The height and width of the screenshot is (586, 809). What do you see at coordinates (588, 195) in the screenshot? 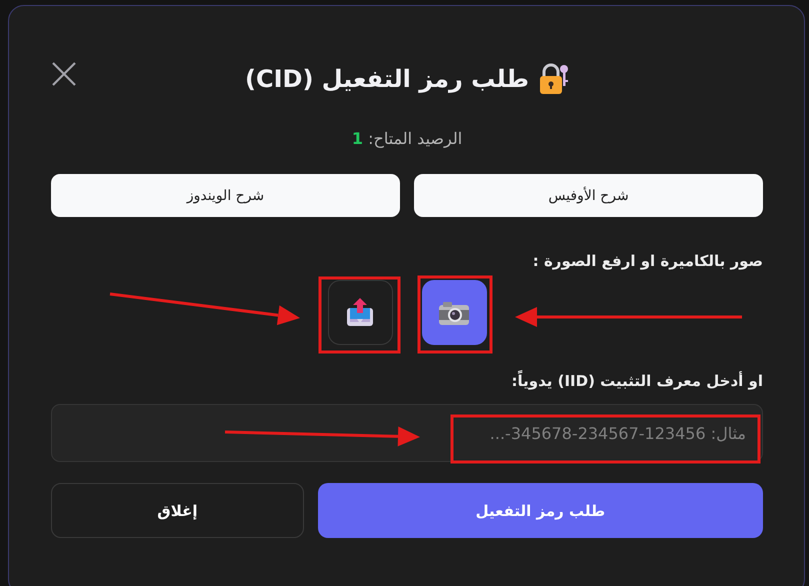
I see `guide-button: شرح الأوفيس` at bounding box center [588, 195].